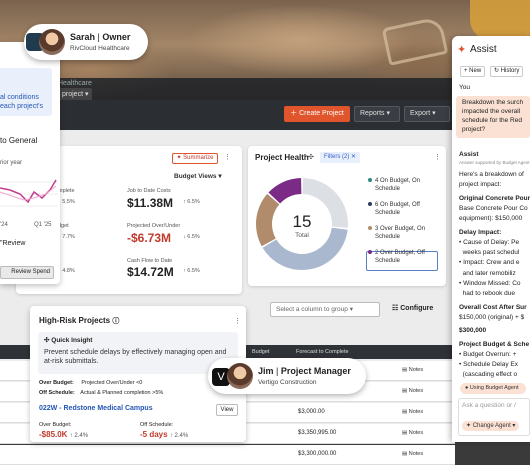  I want to click on assist-answer-line: weeks past schedul, so click(489, 253).